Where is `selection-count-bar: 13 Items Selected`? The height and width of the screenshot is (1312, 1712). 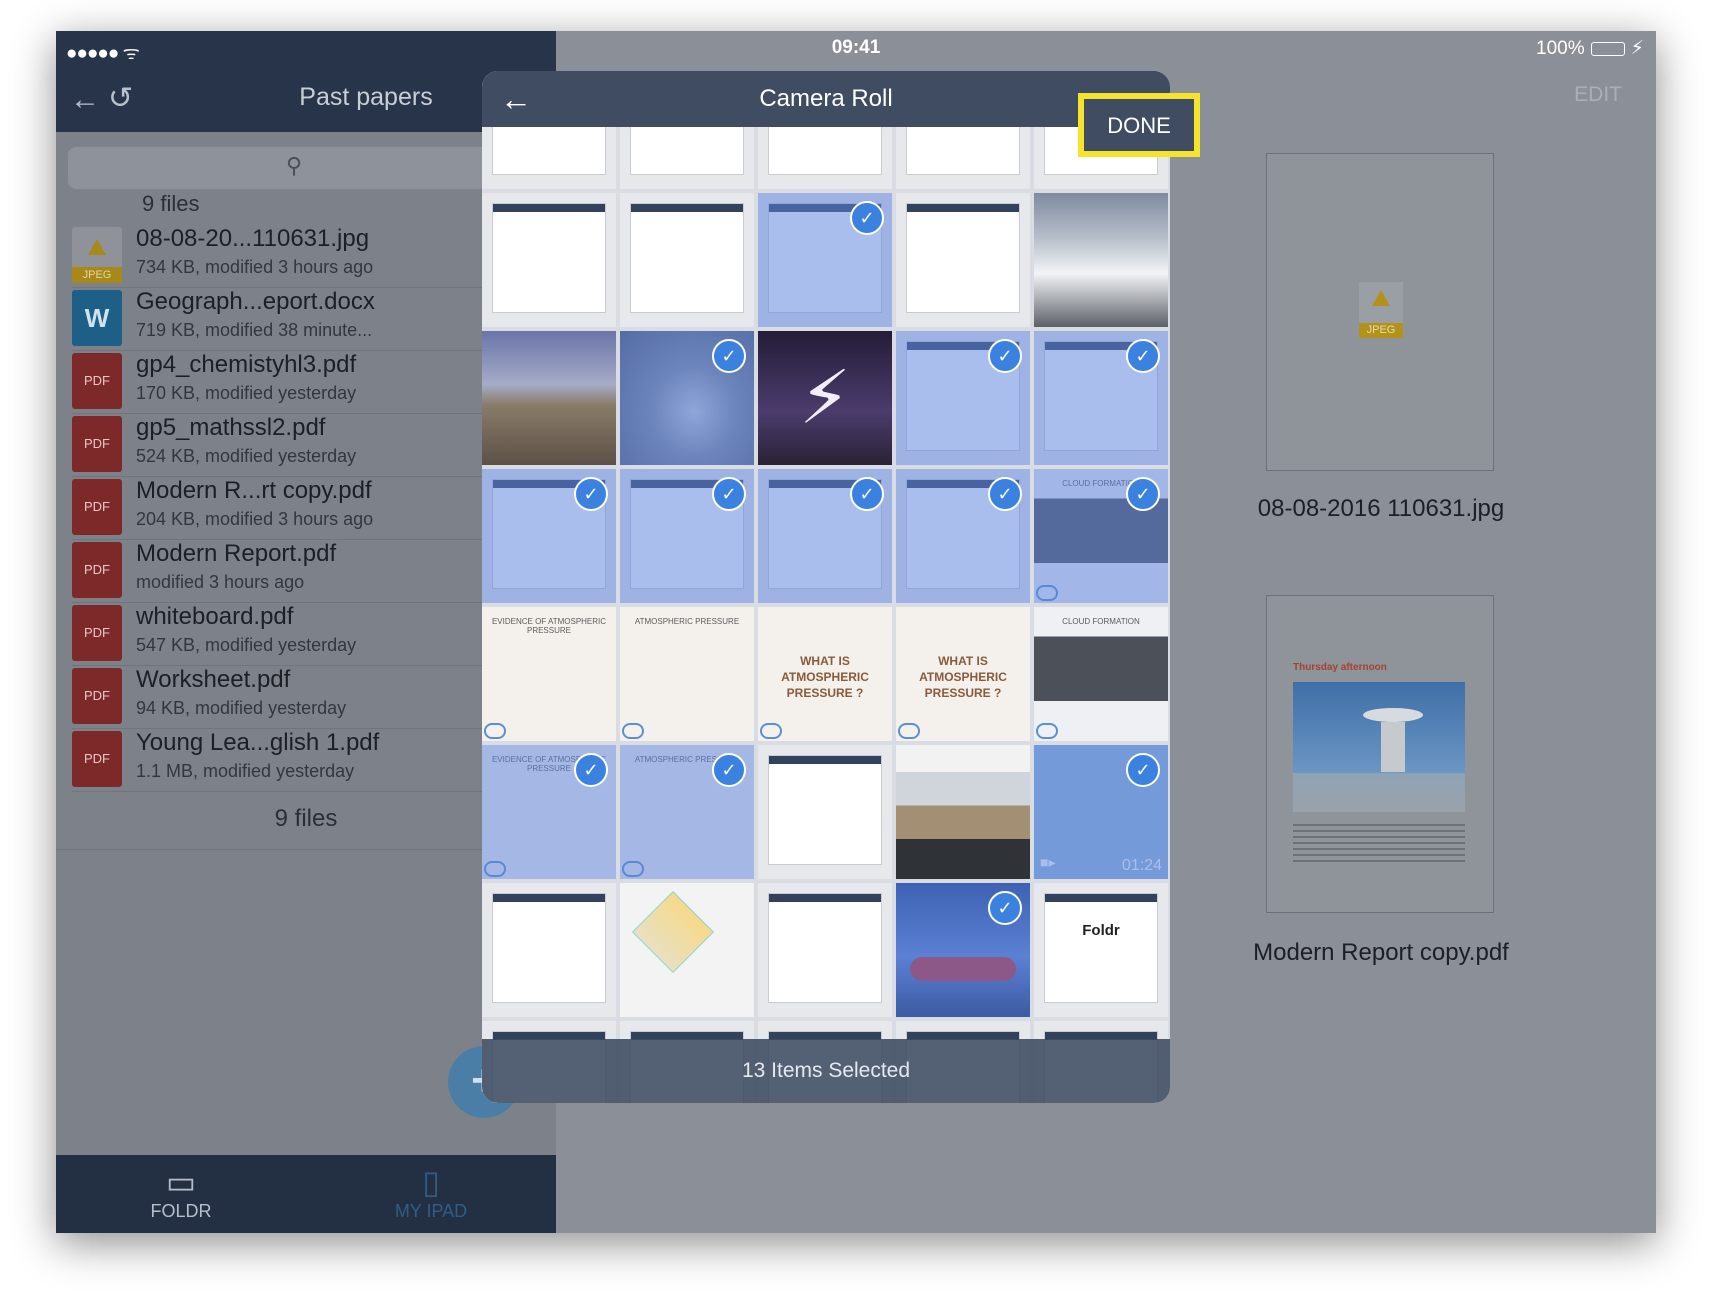 selection-count-bar: 13 Items Selected is located at coordinates (826, 1071).